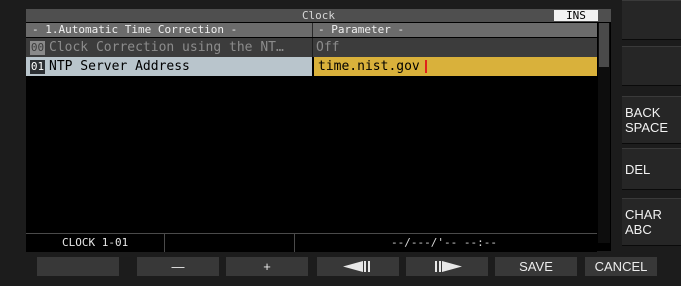  I want to click on left-arrow-icon, so click(356, 266).